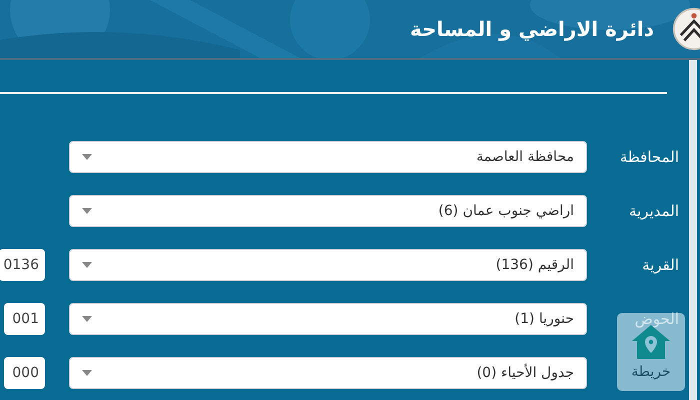  Describe the element at coordinates (328, 319) in the screenshot. I see `dropdown: حنوريا (1)` at that location.